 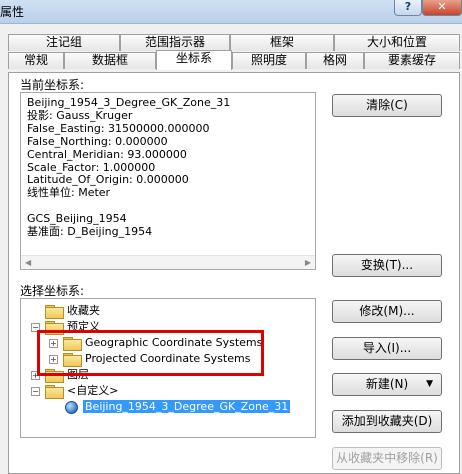 What do you see at coordinates (282, 42) in the screenshot?
I see `tab-frame: 框架` at bounding box center [282, 42].